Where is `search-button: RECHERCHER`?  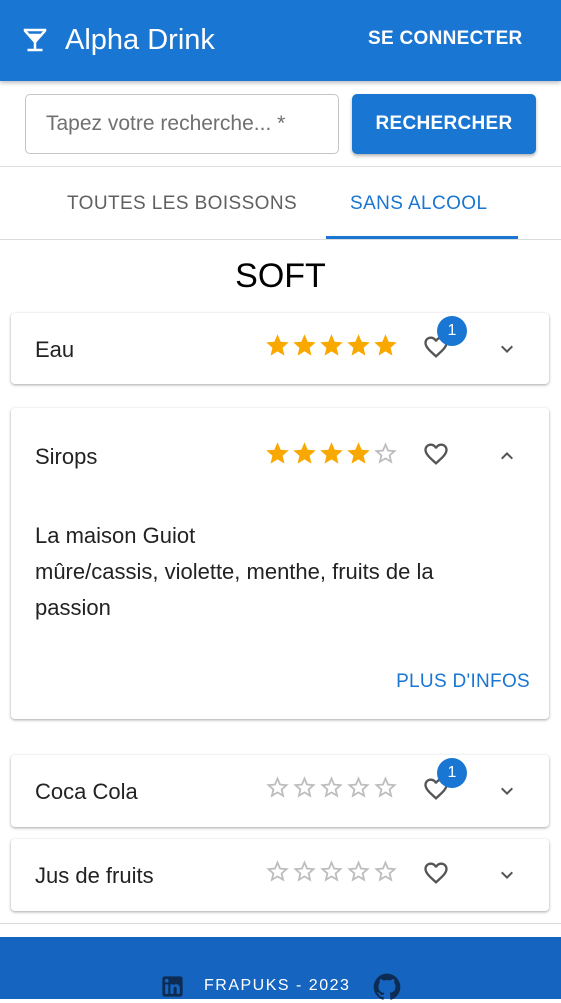 search-button: RECHERCHER is located at coordinates (444, 124).